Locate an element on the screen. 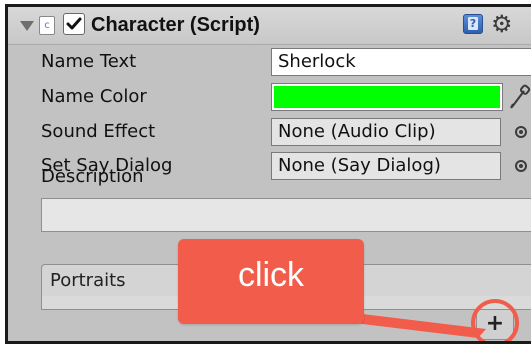  highlight-circle is located at coordinates (495, 320).